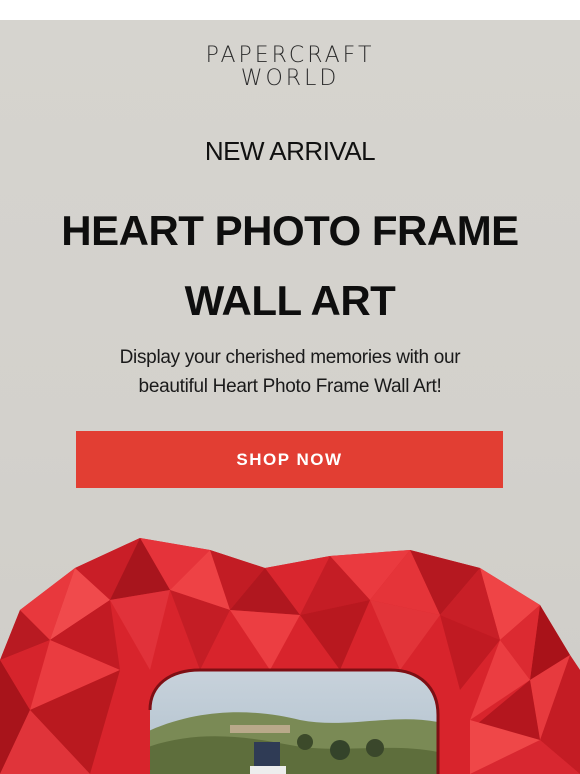  I want to click on headline-line1: HEART PHOTO FRAME, so click(290, 230).